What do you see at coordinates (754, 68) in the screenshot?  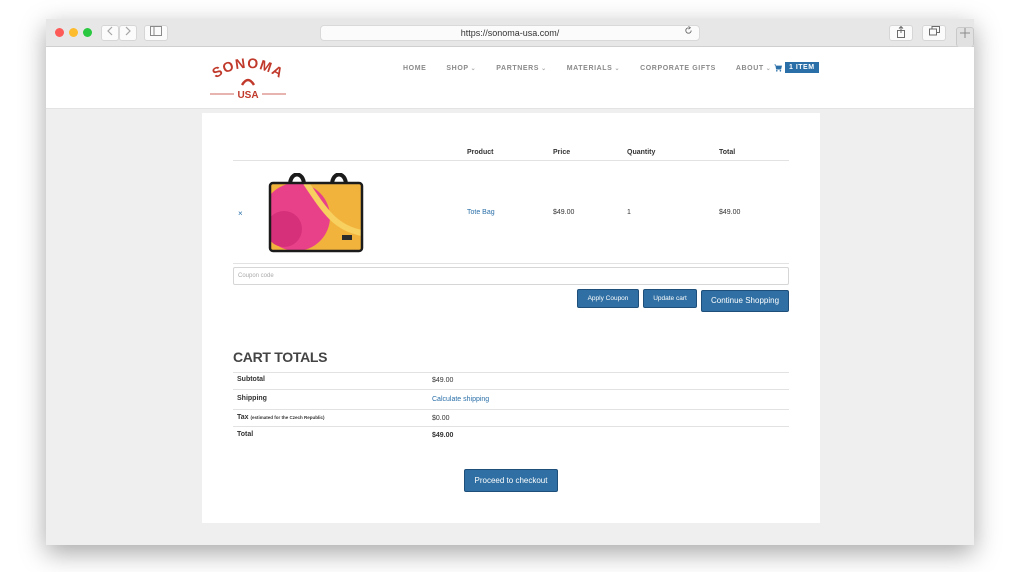 I see `nav-item-about: ABOUT ⌄` at bounding box center [754, 68].